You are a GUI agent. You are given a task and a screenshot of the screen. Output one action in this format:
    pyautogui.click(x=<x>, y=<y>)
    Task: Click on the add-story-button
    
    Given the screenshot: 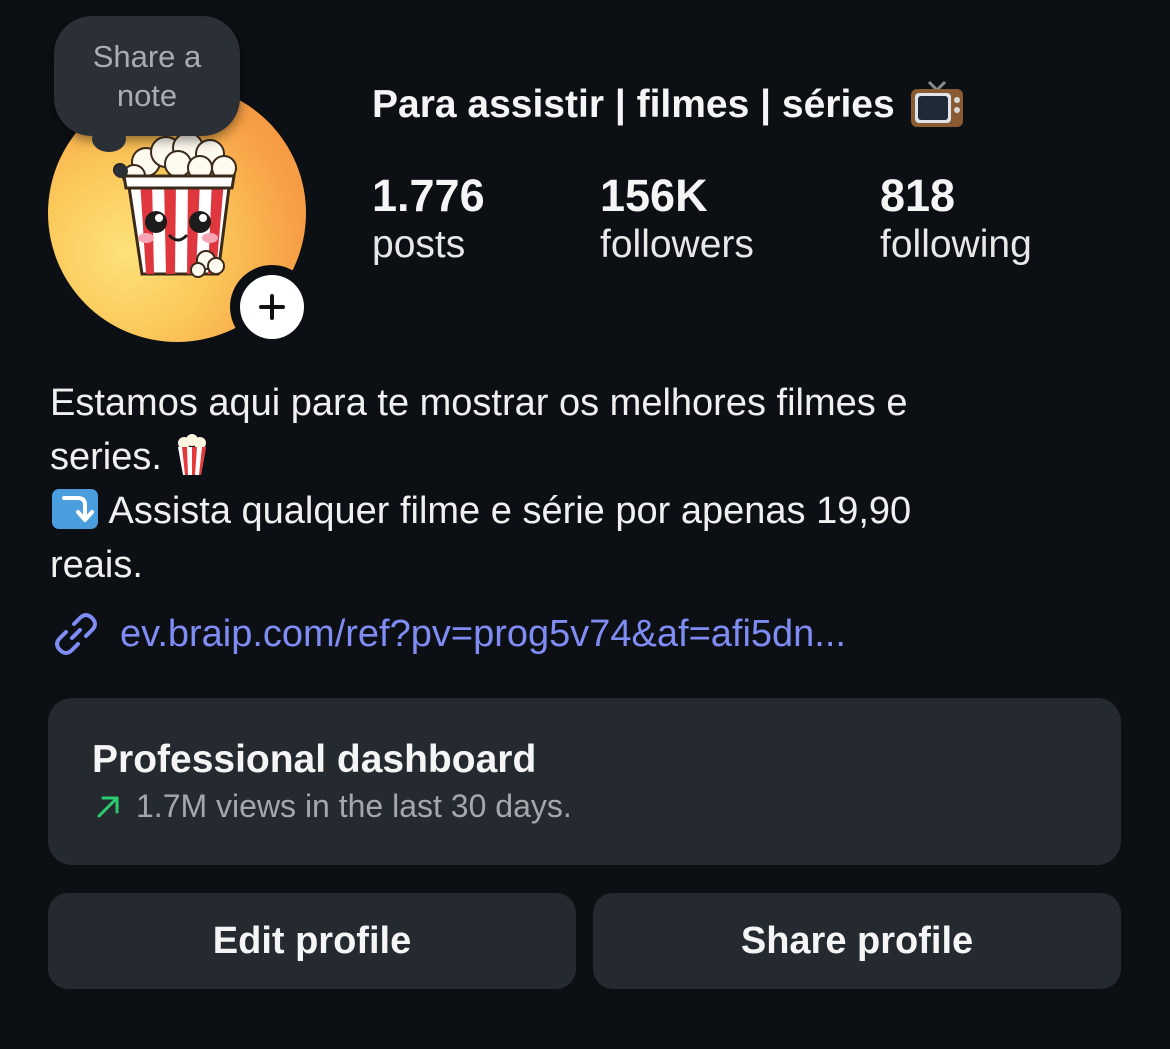 What is the action you would take?
    pyautogui.click(x=272, y=307)
    